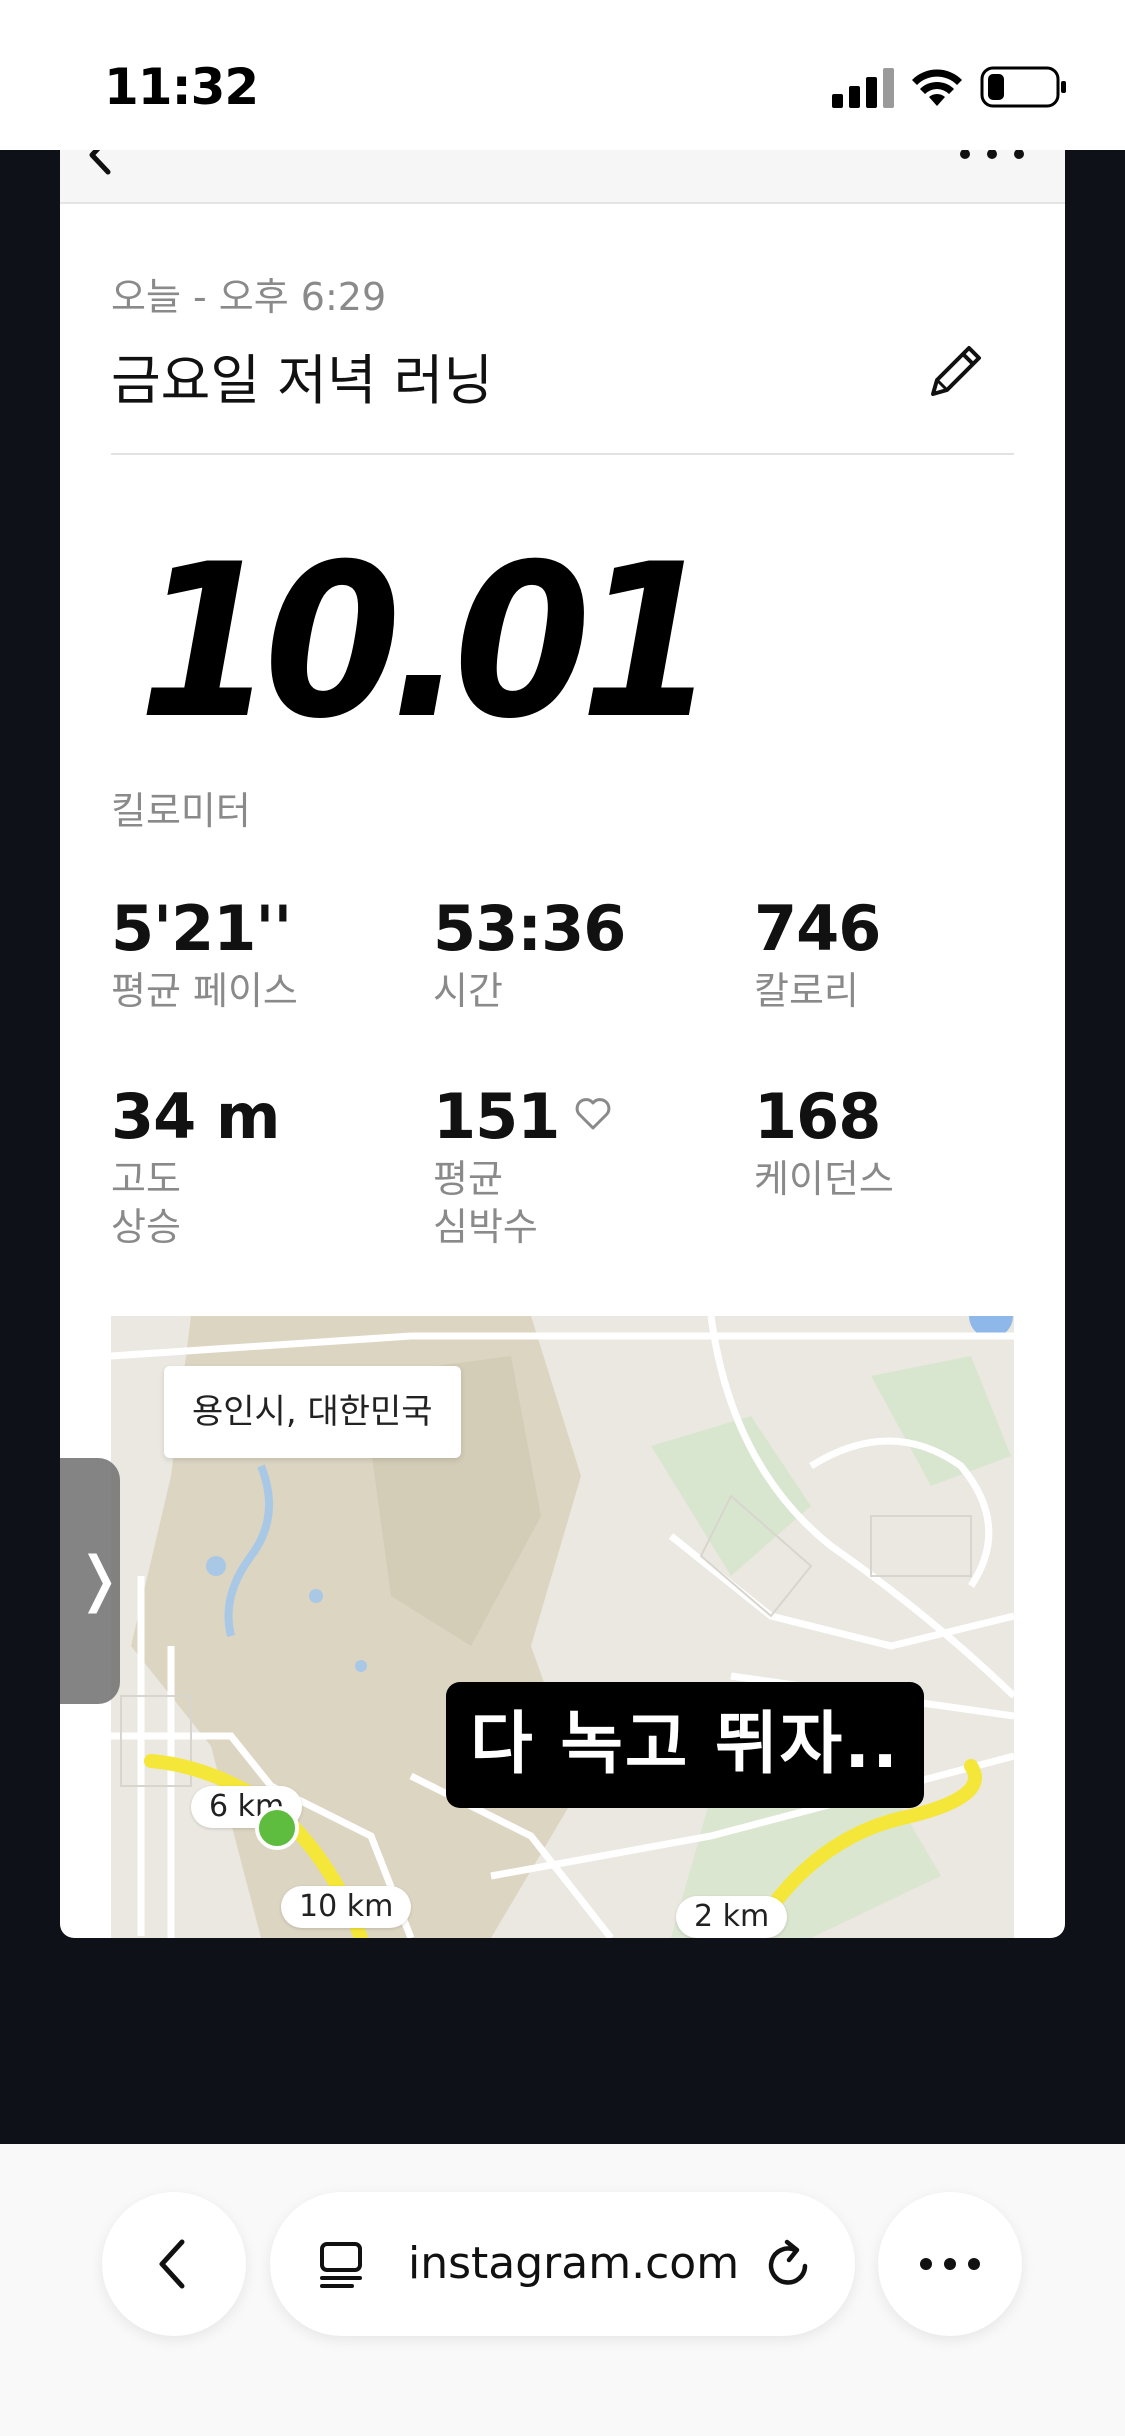 This screenshot has width=1125, height=2436. What do you see at coordinates (181, 87) in the screenshot?
I see `status-time: 11:32` at bounding box center [181, 87].